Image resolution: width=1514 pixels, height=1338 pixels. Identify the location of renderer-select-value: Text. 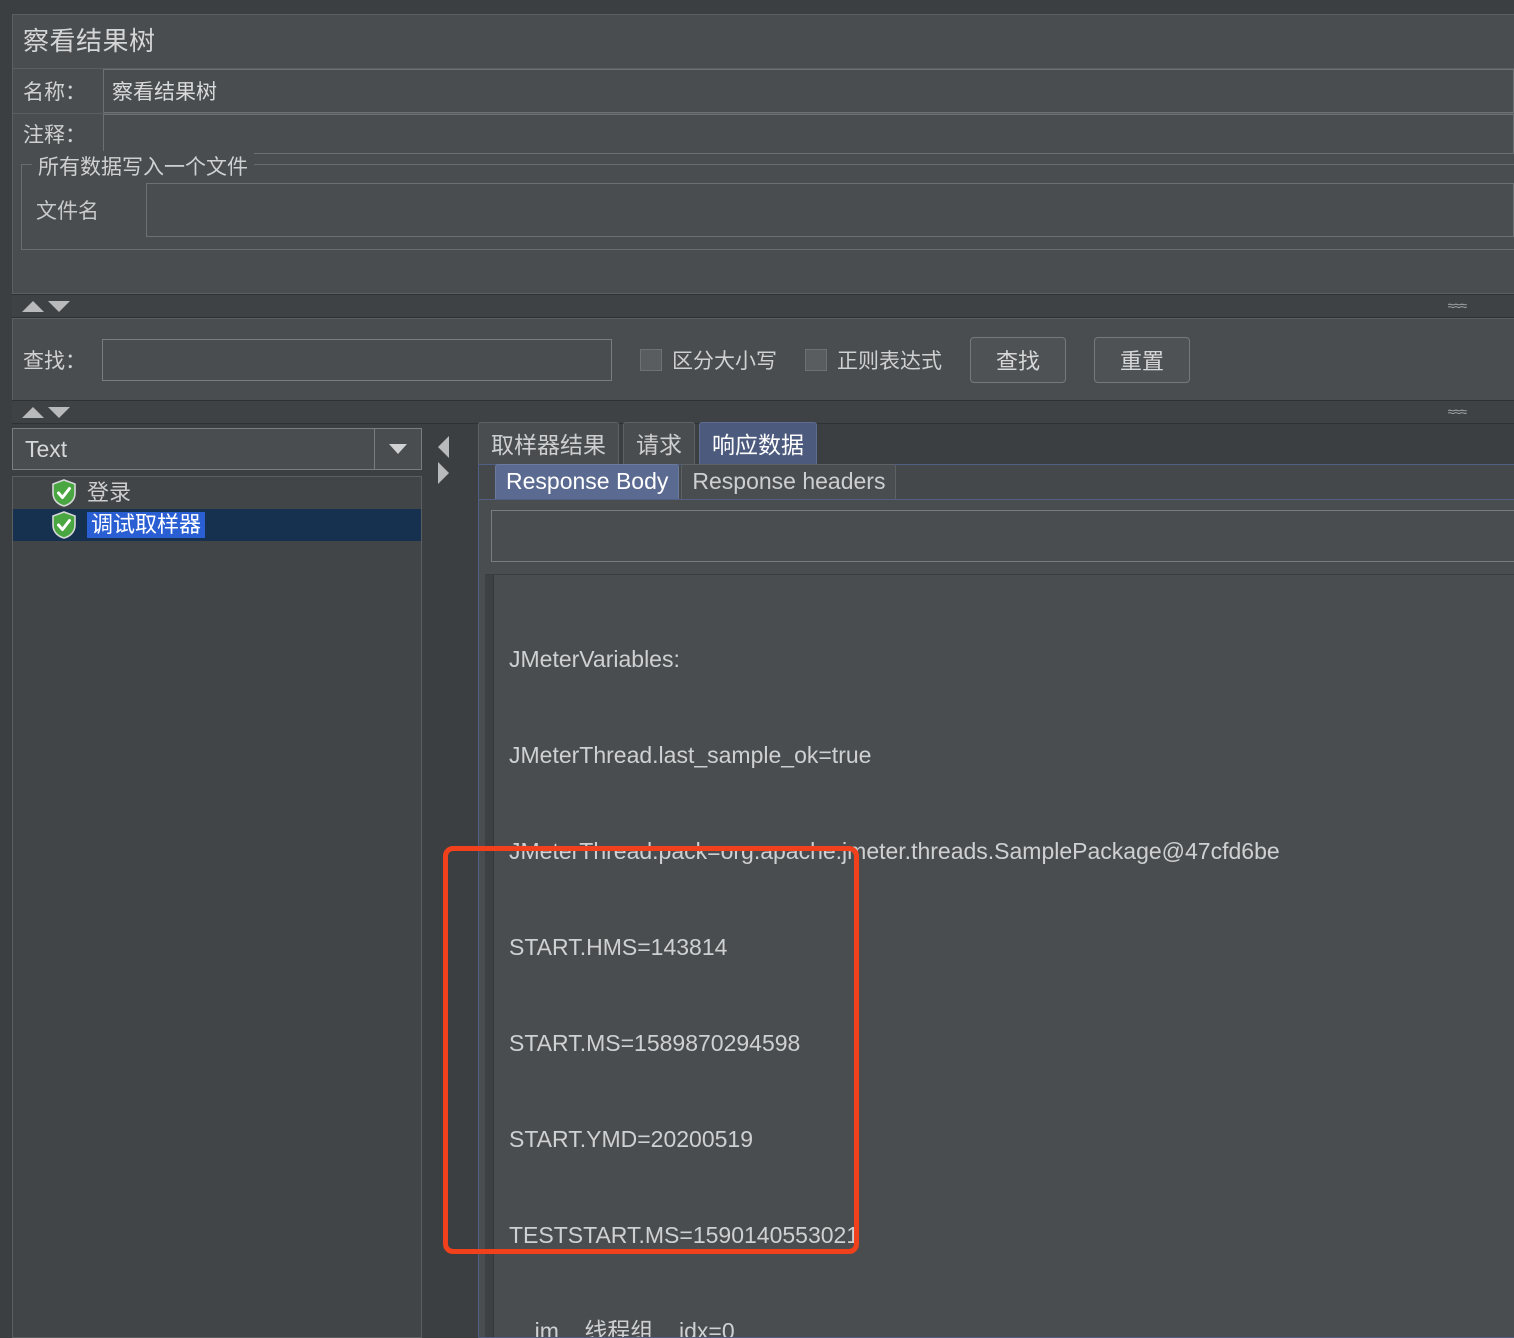
(46, 448).